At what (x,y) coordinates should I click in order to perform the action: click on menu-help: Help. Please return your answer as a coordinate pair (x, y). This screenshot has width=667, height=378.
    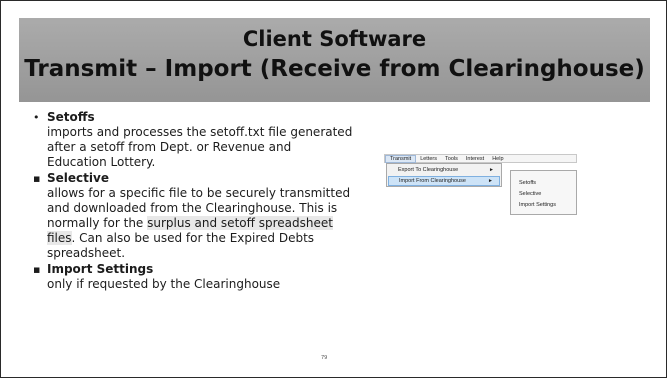
    Looking at the image, I should click on (497, 159).